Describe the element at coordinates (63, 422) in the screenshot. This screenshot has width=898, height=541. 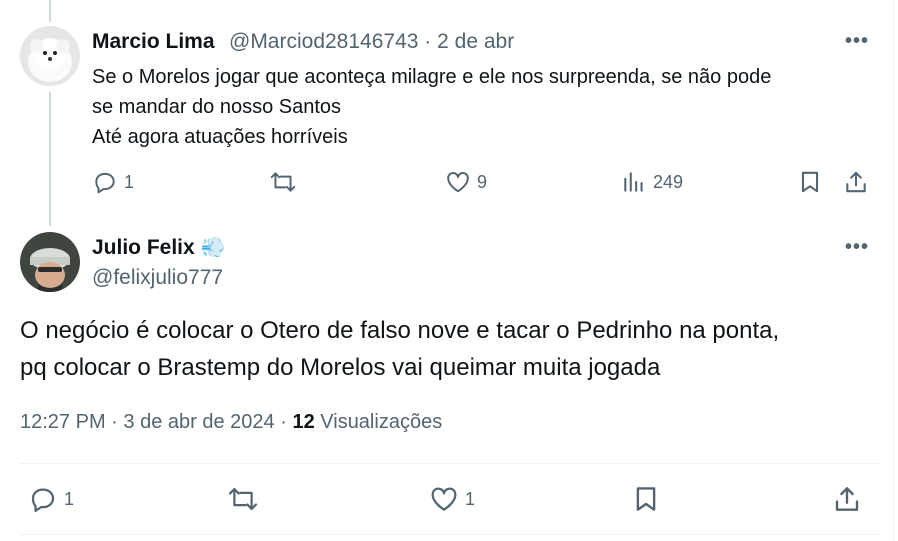
I see `tweet-time: 12:27 PM` at that location.